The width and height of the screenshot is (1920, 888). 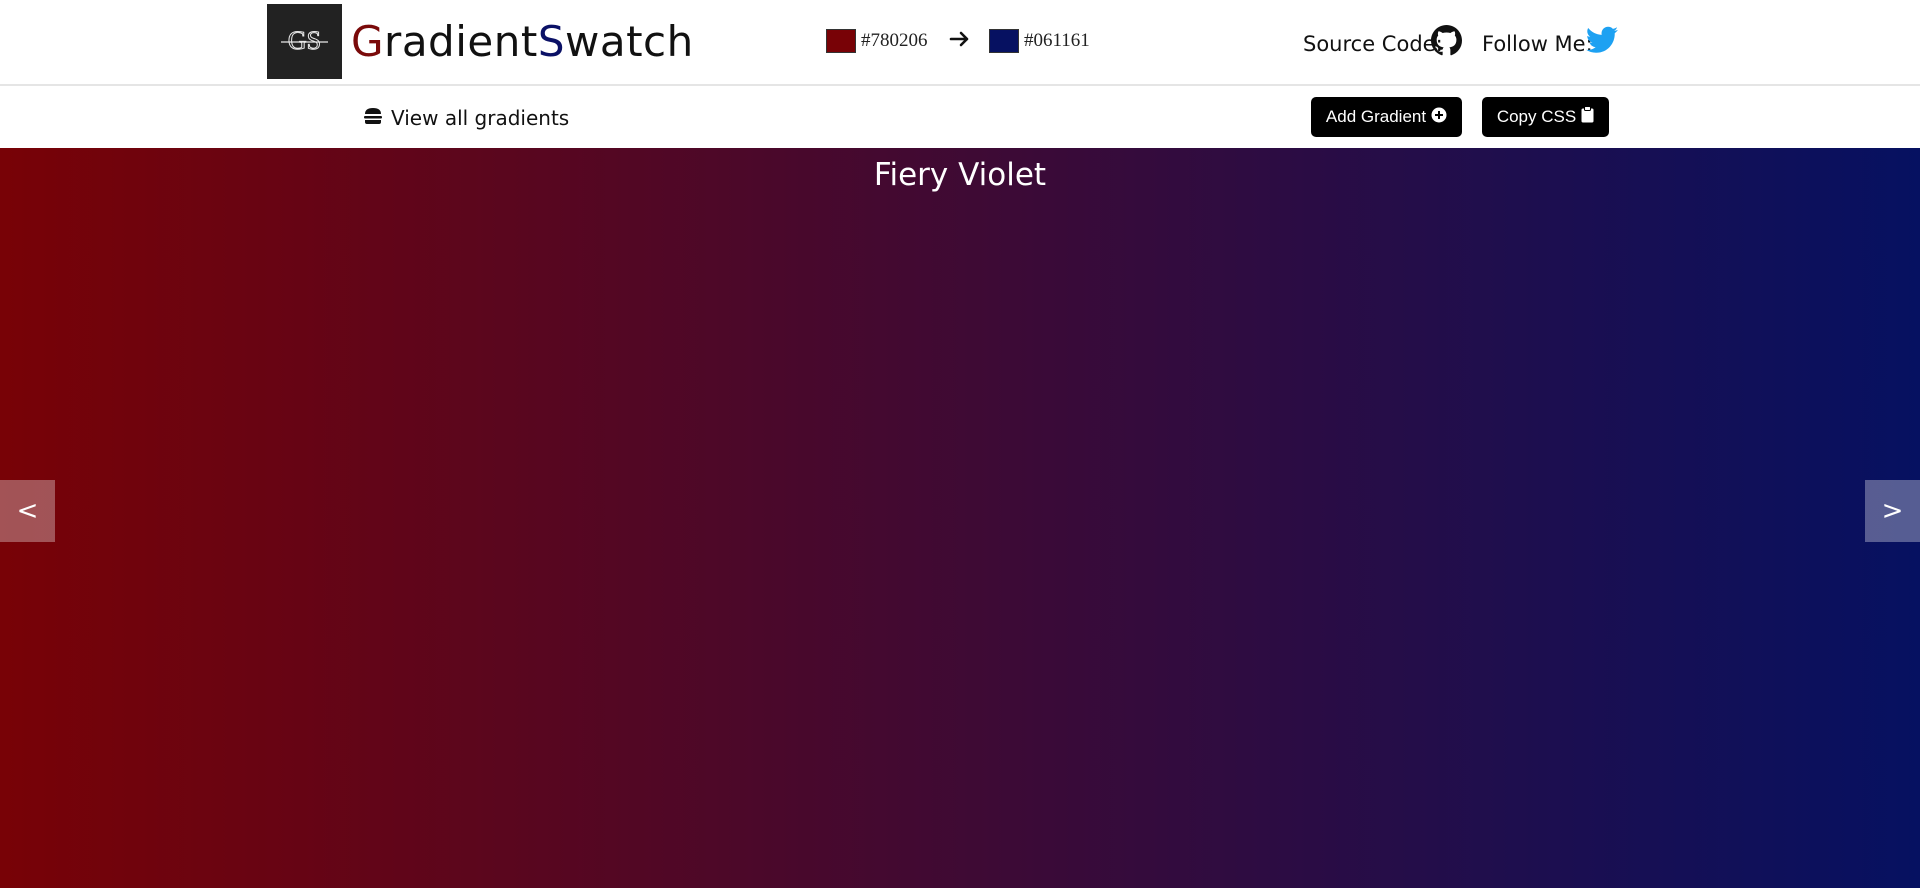 What do you see at coordinates (368, 41) in the screenshot?
I see `brand-letter-g: G` at bounding box center [368, 41].